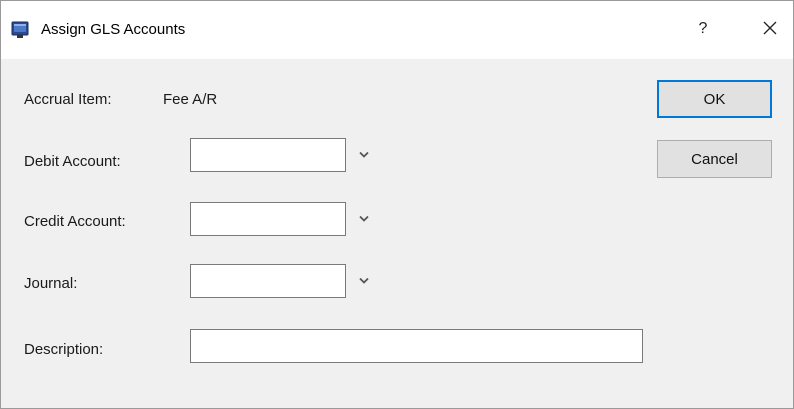  What do you see at coordinates (714, 159) in the screenshot?
I see `cancel-button: Cancel` at bounding box center [714, 159].